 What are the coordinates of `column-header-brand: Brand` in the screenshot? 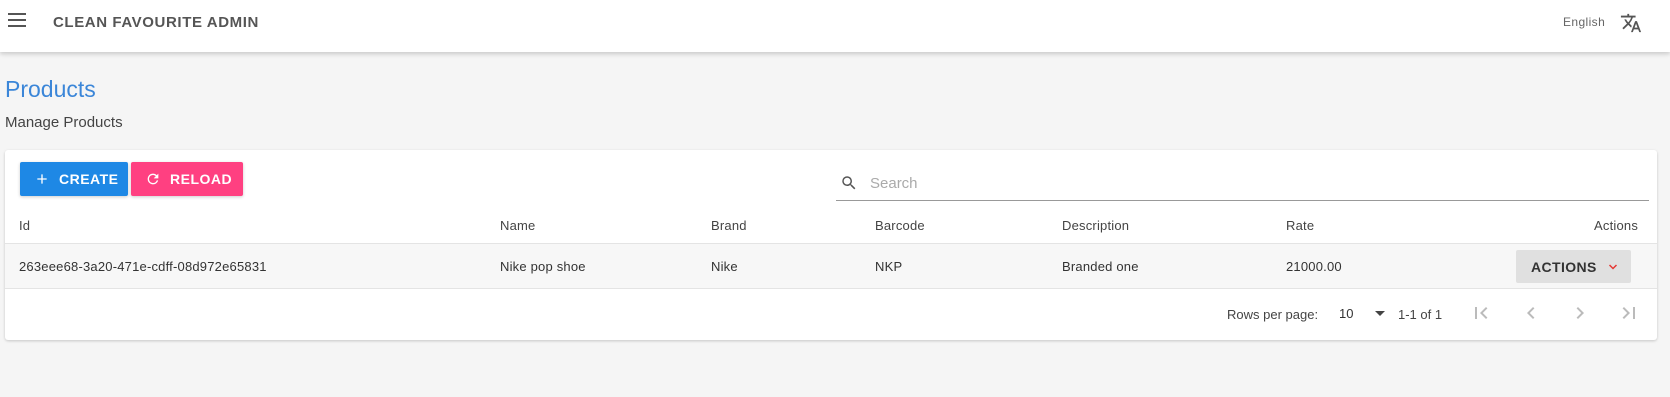 It's located at (729, 225).